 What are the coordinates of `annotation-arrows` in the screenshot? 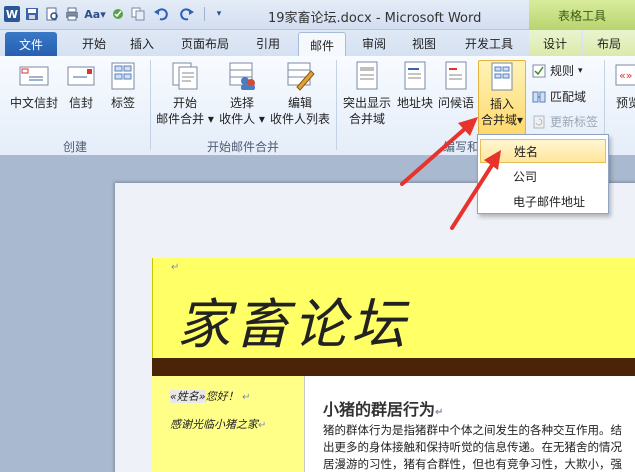 It's located at (450, 173).